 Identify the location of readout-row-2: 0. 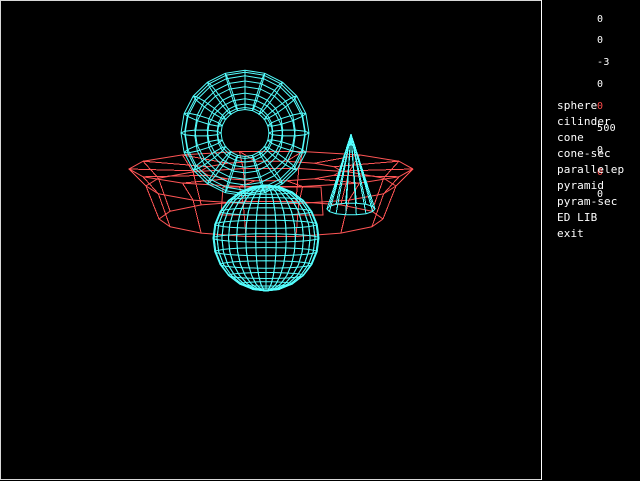
(600, 41).